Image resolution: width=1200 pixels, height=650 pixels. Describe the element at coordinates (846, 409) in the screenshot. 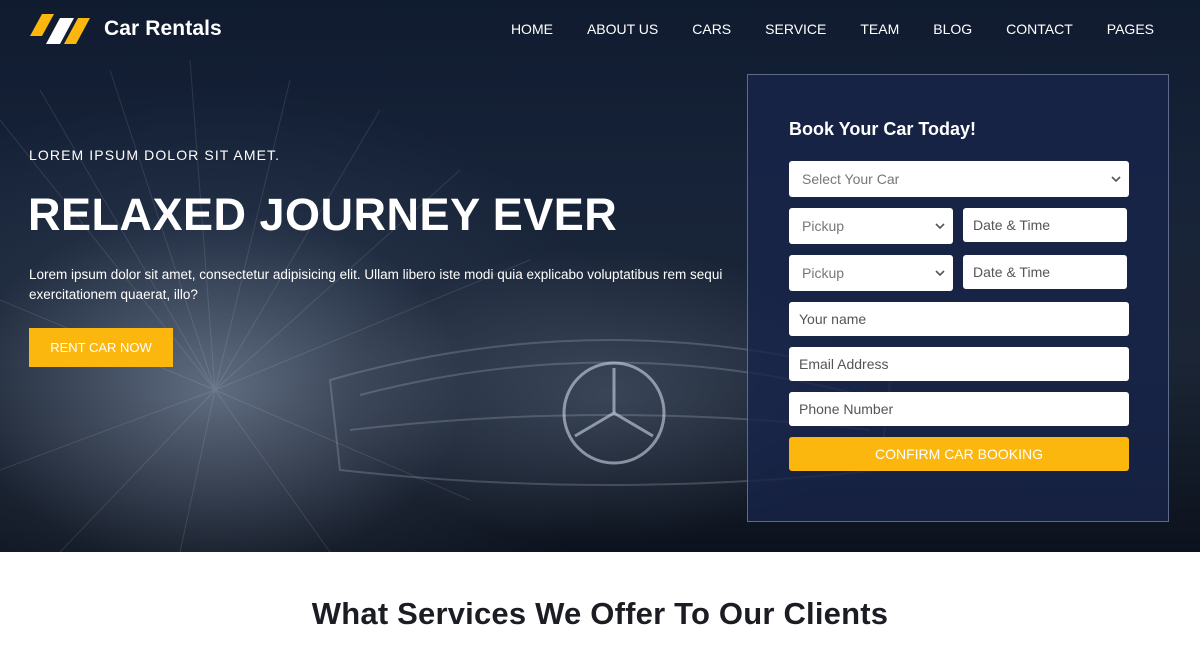

I see `phone-placeholder: Phone Number` at that location.